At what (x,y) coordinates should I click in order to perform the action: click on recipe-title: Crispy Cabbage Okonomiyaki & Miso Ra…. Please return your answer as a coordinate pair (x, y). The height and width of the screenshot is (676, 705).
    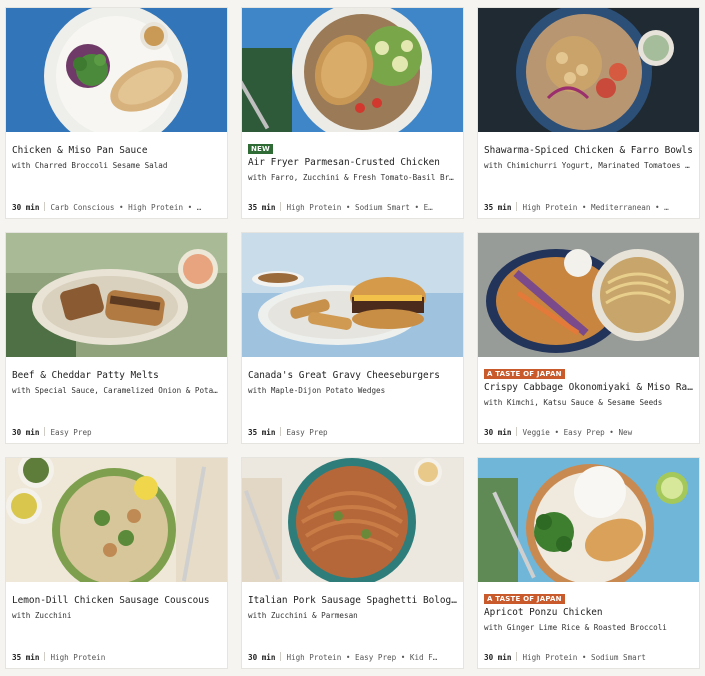
    Looking at the image, I should click on (588, 388).